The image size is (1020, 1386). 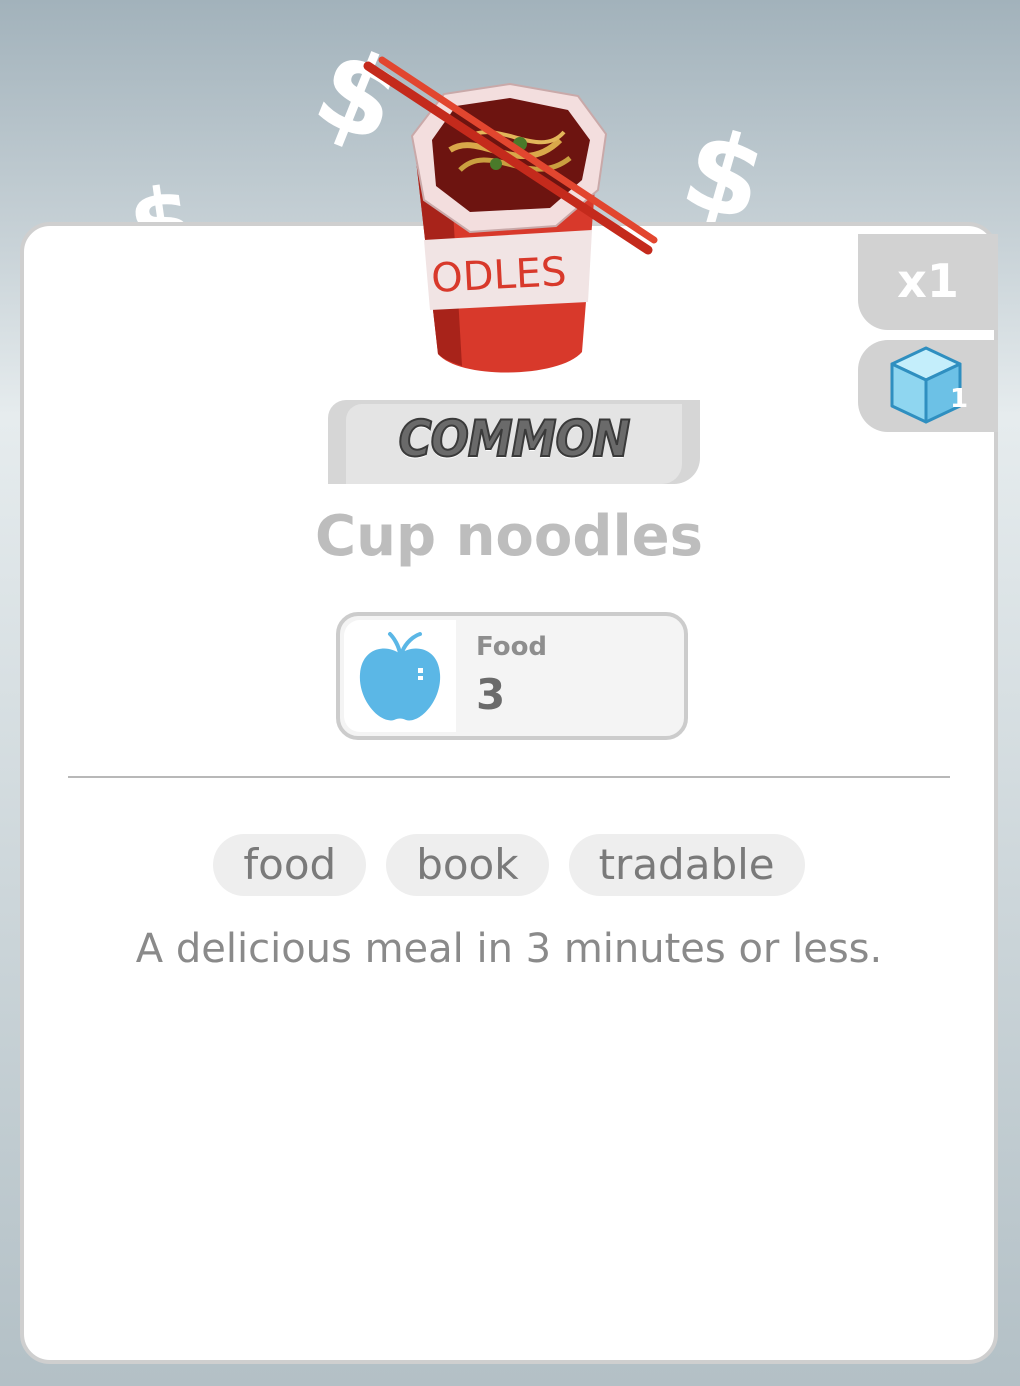 I want to click on cube-count: 1, so click(x=959, y=399).